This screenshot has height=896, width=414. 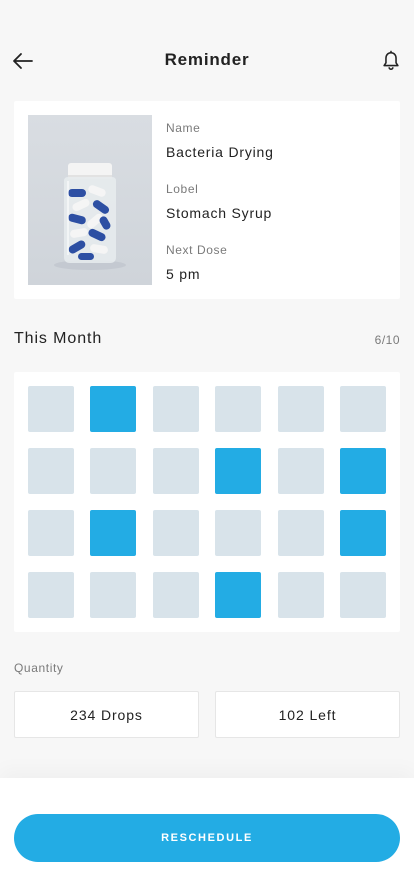 I want to click on label-value: Stomach Syrup, so click(x=219, y=213).